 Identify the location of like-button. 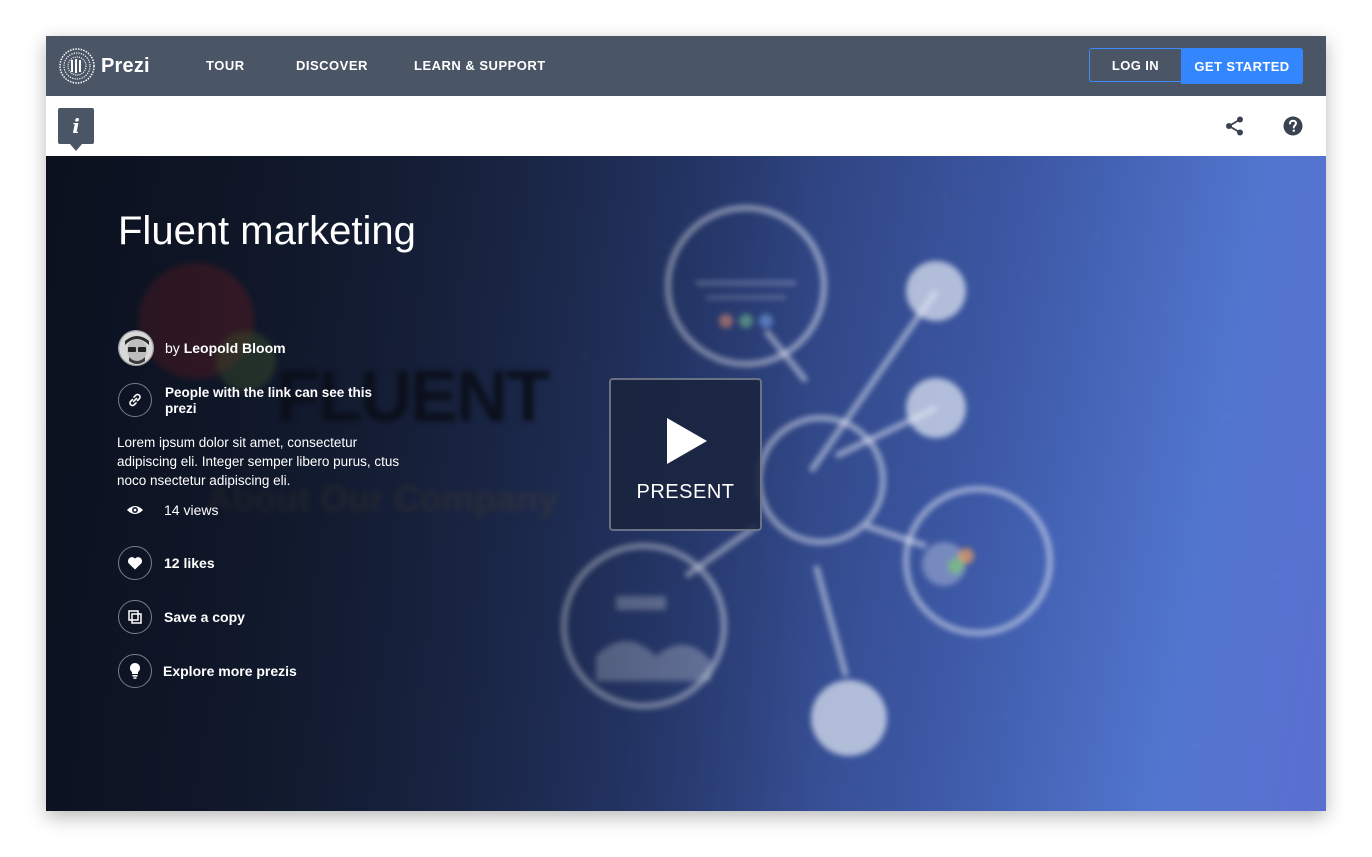
(135, 563).